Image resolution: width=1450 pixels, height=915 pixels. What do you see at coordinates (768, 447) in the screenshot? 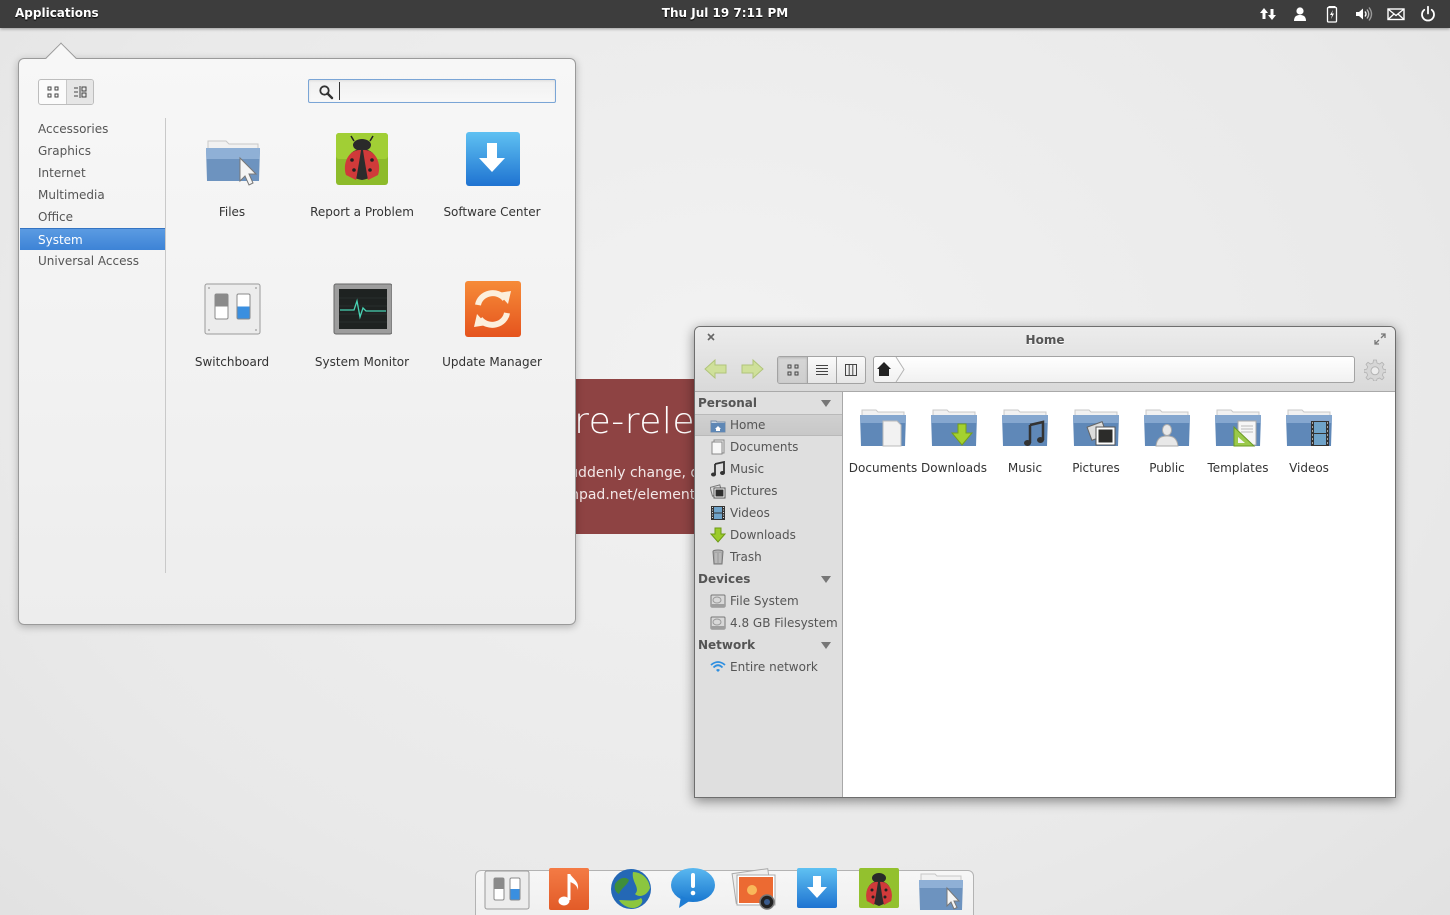
I see `sidebar-item-documents: Documents` at bounding box center [768, 447].